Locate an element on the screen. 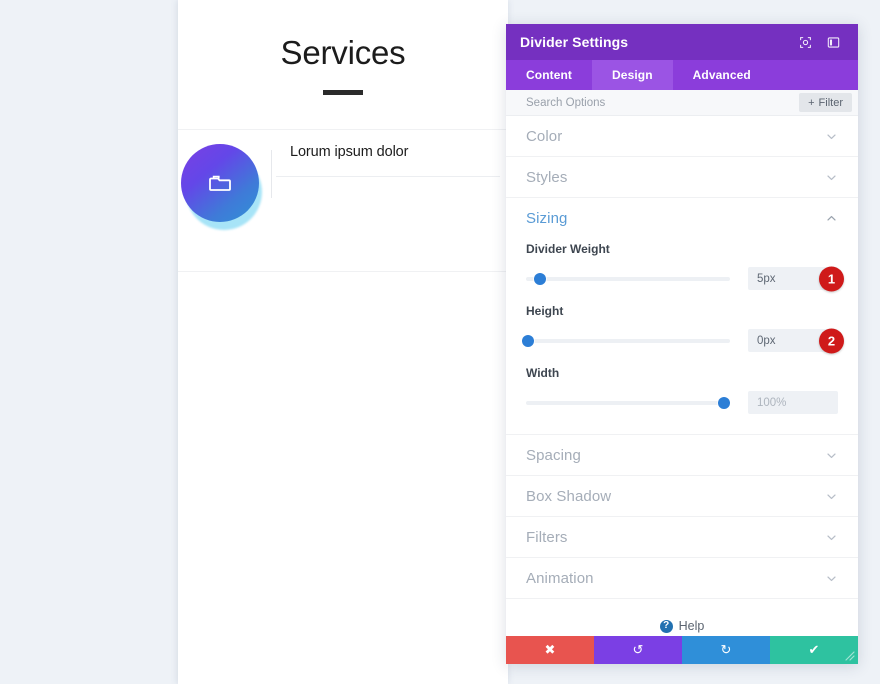 Image resolution: width=880 pixels, height=684 pixels. help-row: ? Help is located at coordinates (682, 617).